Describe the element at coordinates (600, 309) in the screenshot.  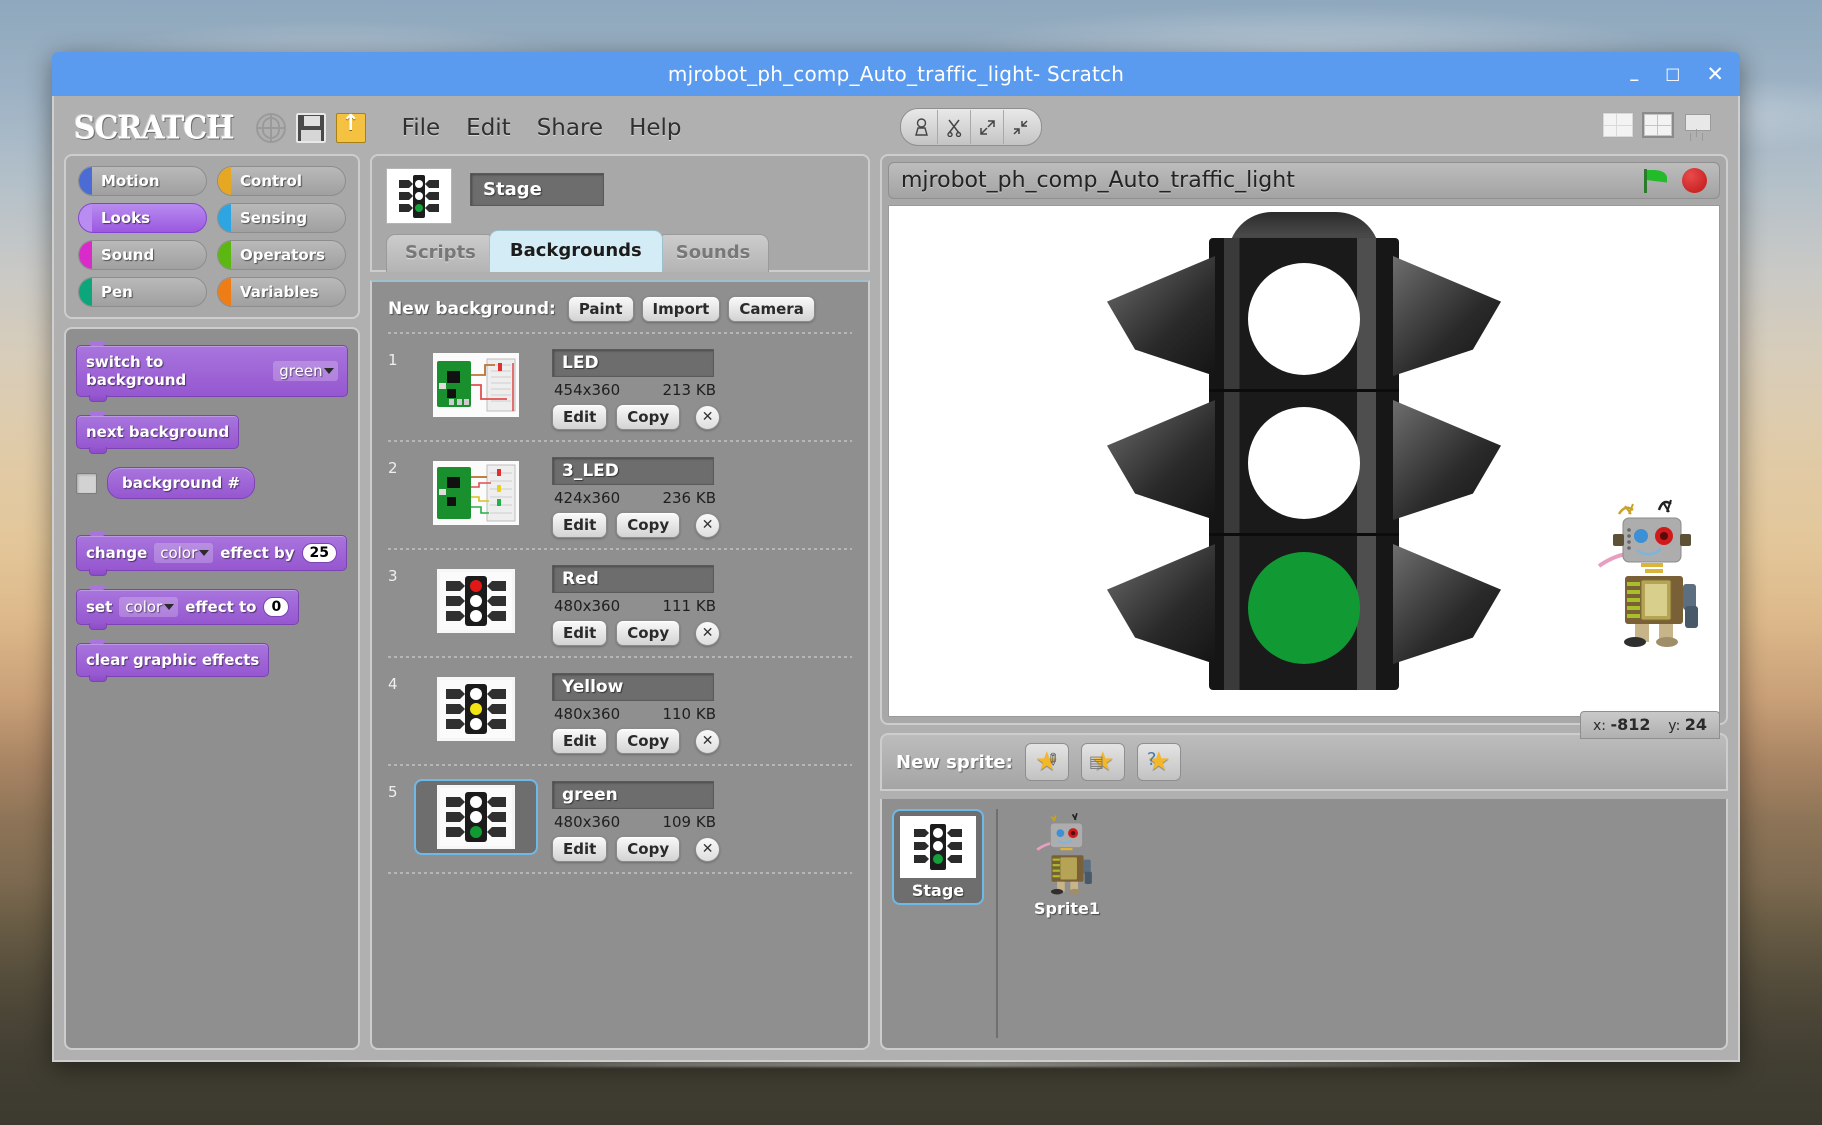
I see `paint-background-button: Paint` at that location.